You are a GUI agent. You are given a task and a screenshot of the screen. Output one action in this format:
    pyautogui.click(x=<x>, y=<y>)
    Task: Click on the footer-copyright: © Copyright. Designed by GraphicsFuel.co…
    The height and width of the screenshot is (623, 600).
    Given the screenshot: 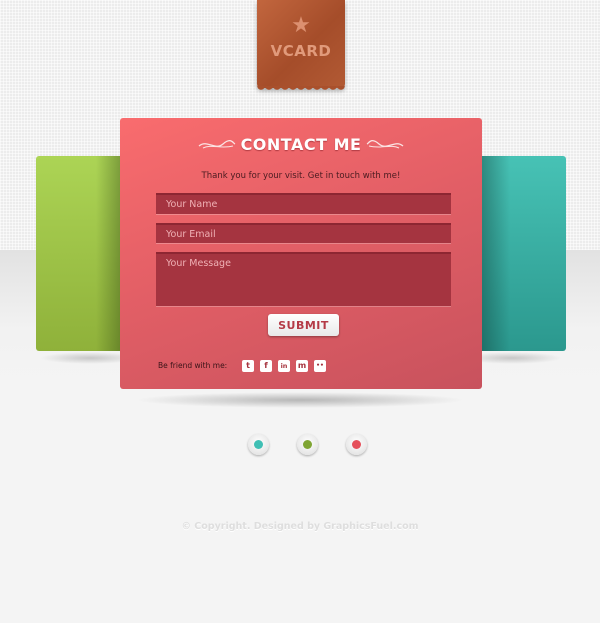 What is the action you would take?
    pyautogui.click(x=300, y=526)
    